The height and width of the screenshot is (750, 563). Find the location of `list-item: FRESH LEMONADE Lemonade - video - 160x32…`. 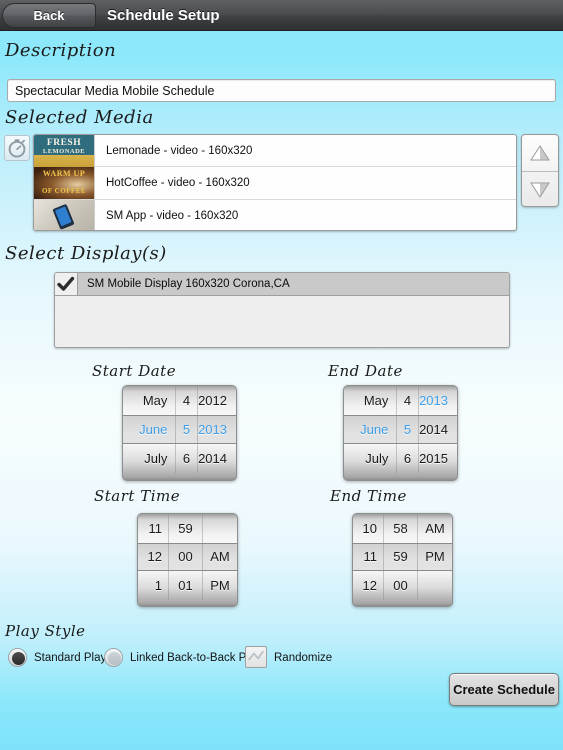

list-item: FRESH LEMONADE Lemonade - video - 160x32… is located at coordinates (275, 151).